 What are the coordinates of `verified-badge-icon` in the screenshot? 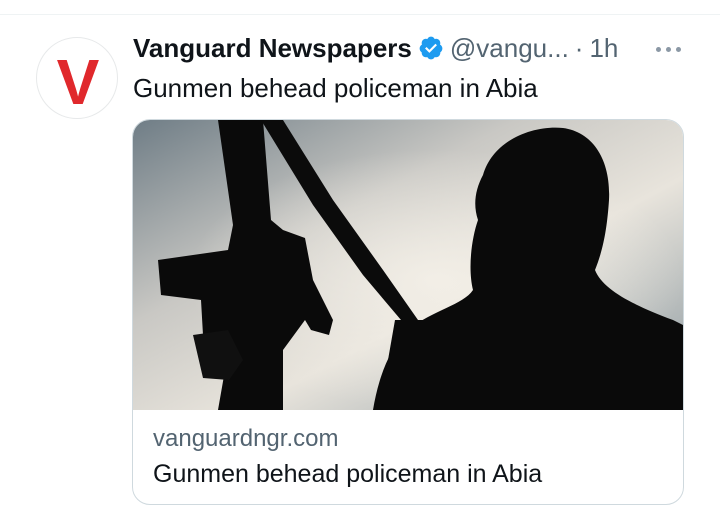 It's located at (431, 48).